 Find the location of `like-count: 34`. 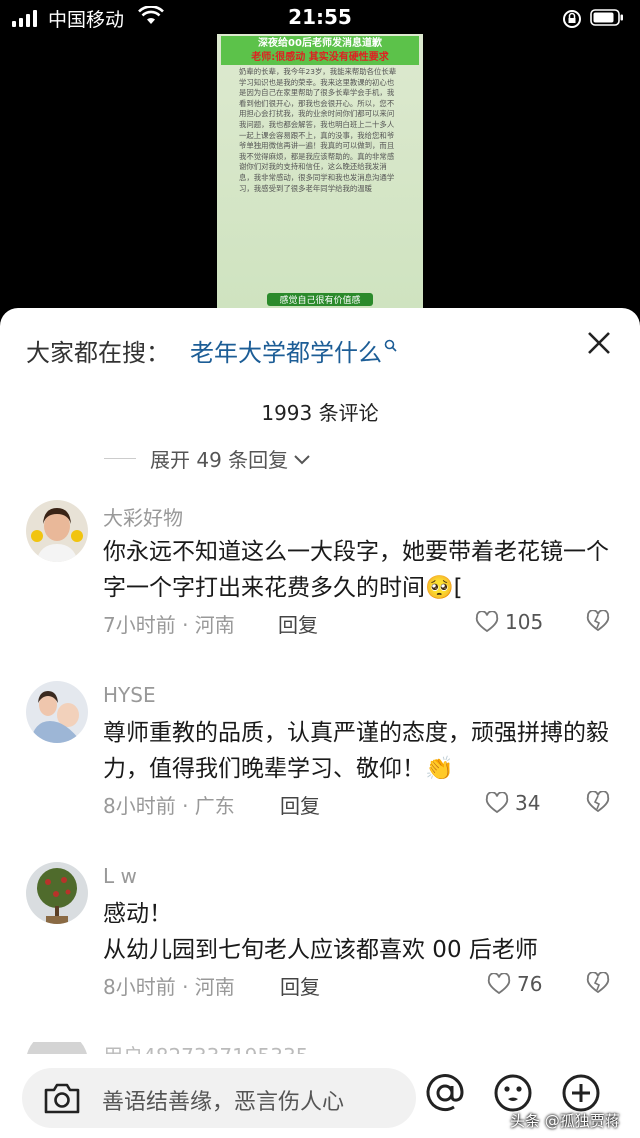

like-count: 34 is located at coordinates (528, 803).